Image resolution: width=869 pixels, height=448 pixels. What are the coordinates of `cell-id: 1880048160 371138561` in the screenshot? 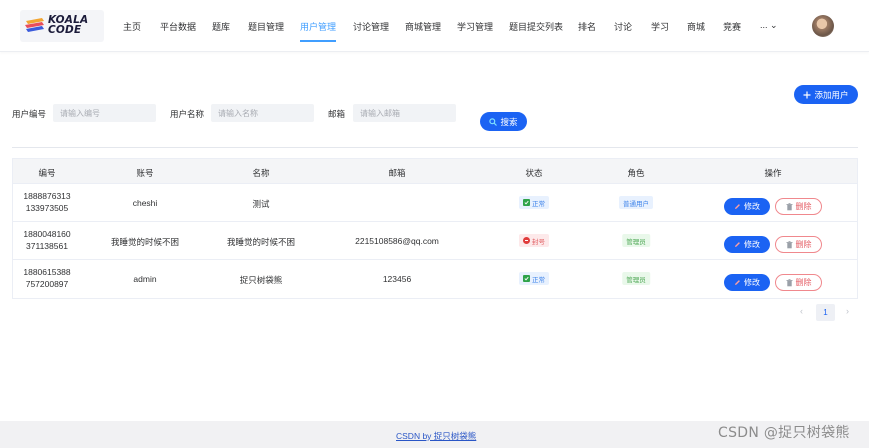 It's located at (47, 240).